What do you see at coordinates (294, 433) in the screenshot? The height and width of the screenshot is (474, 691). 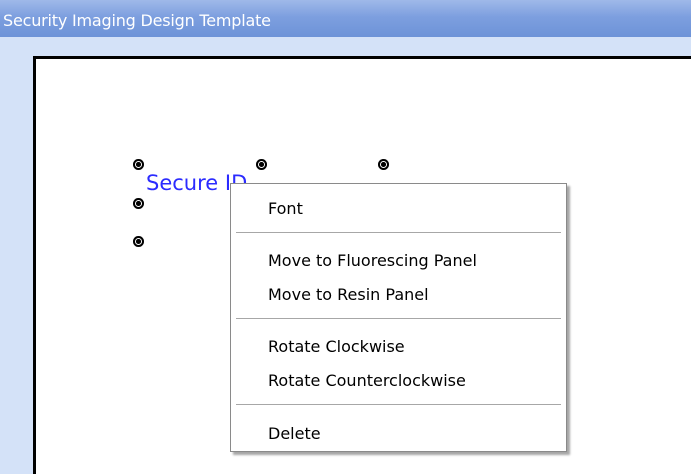 I see `menu-item-label: Delete` at bounding box center [294, 433].